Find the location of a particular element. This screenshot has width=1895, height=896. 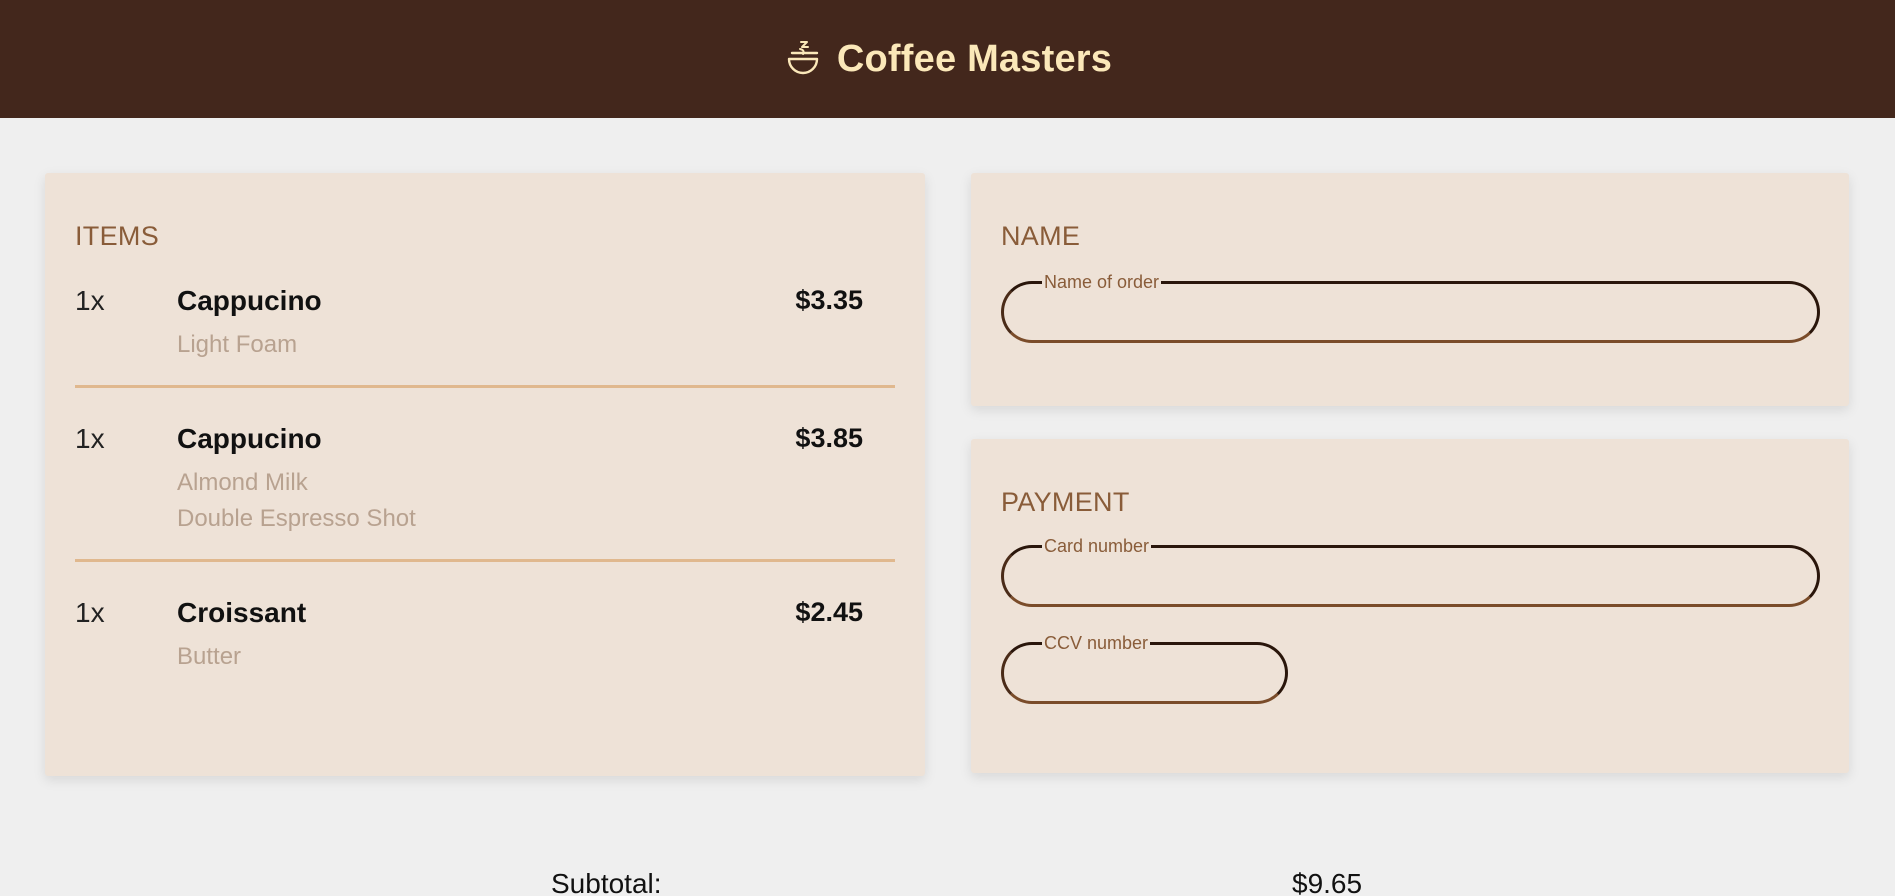

ccv-number-input is located at coordinates (1143, 672).